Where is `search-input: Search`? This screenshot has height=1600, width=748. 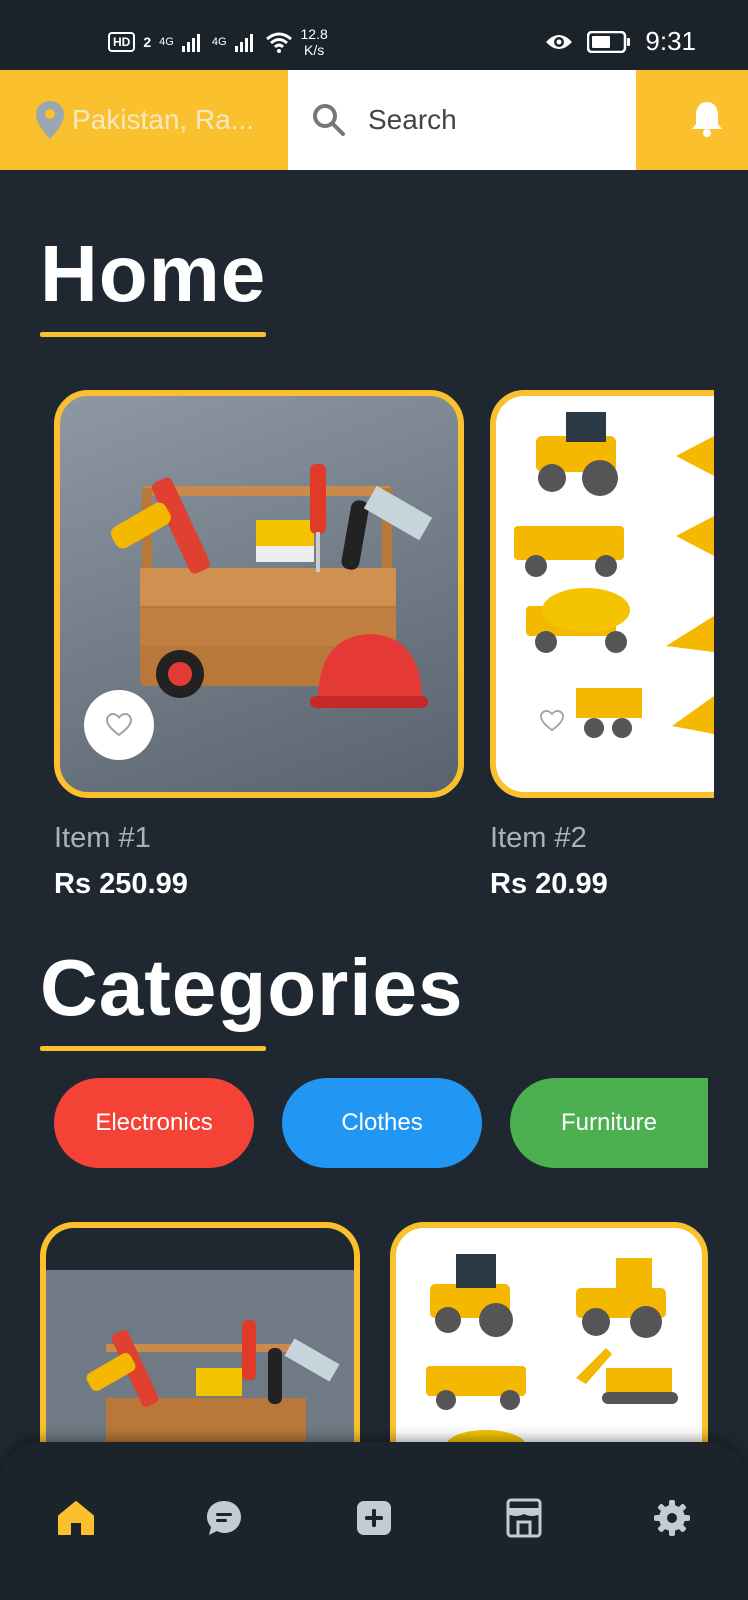 search-input: Search is located at coordinates (462, 120).